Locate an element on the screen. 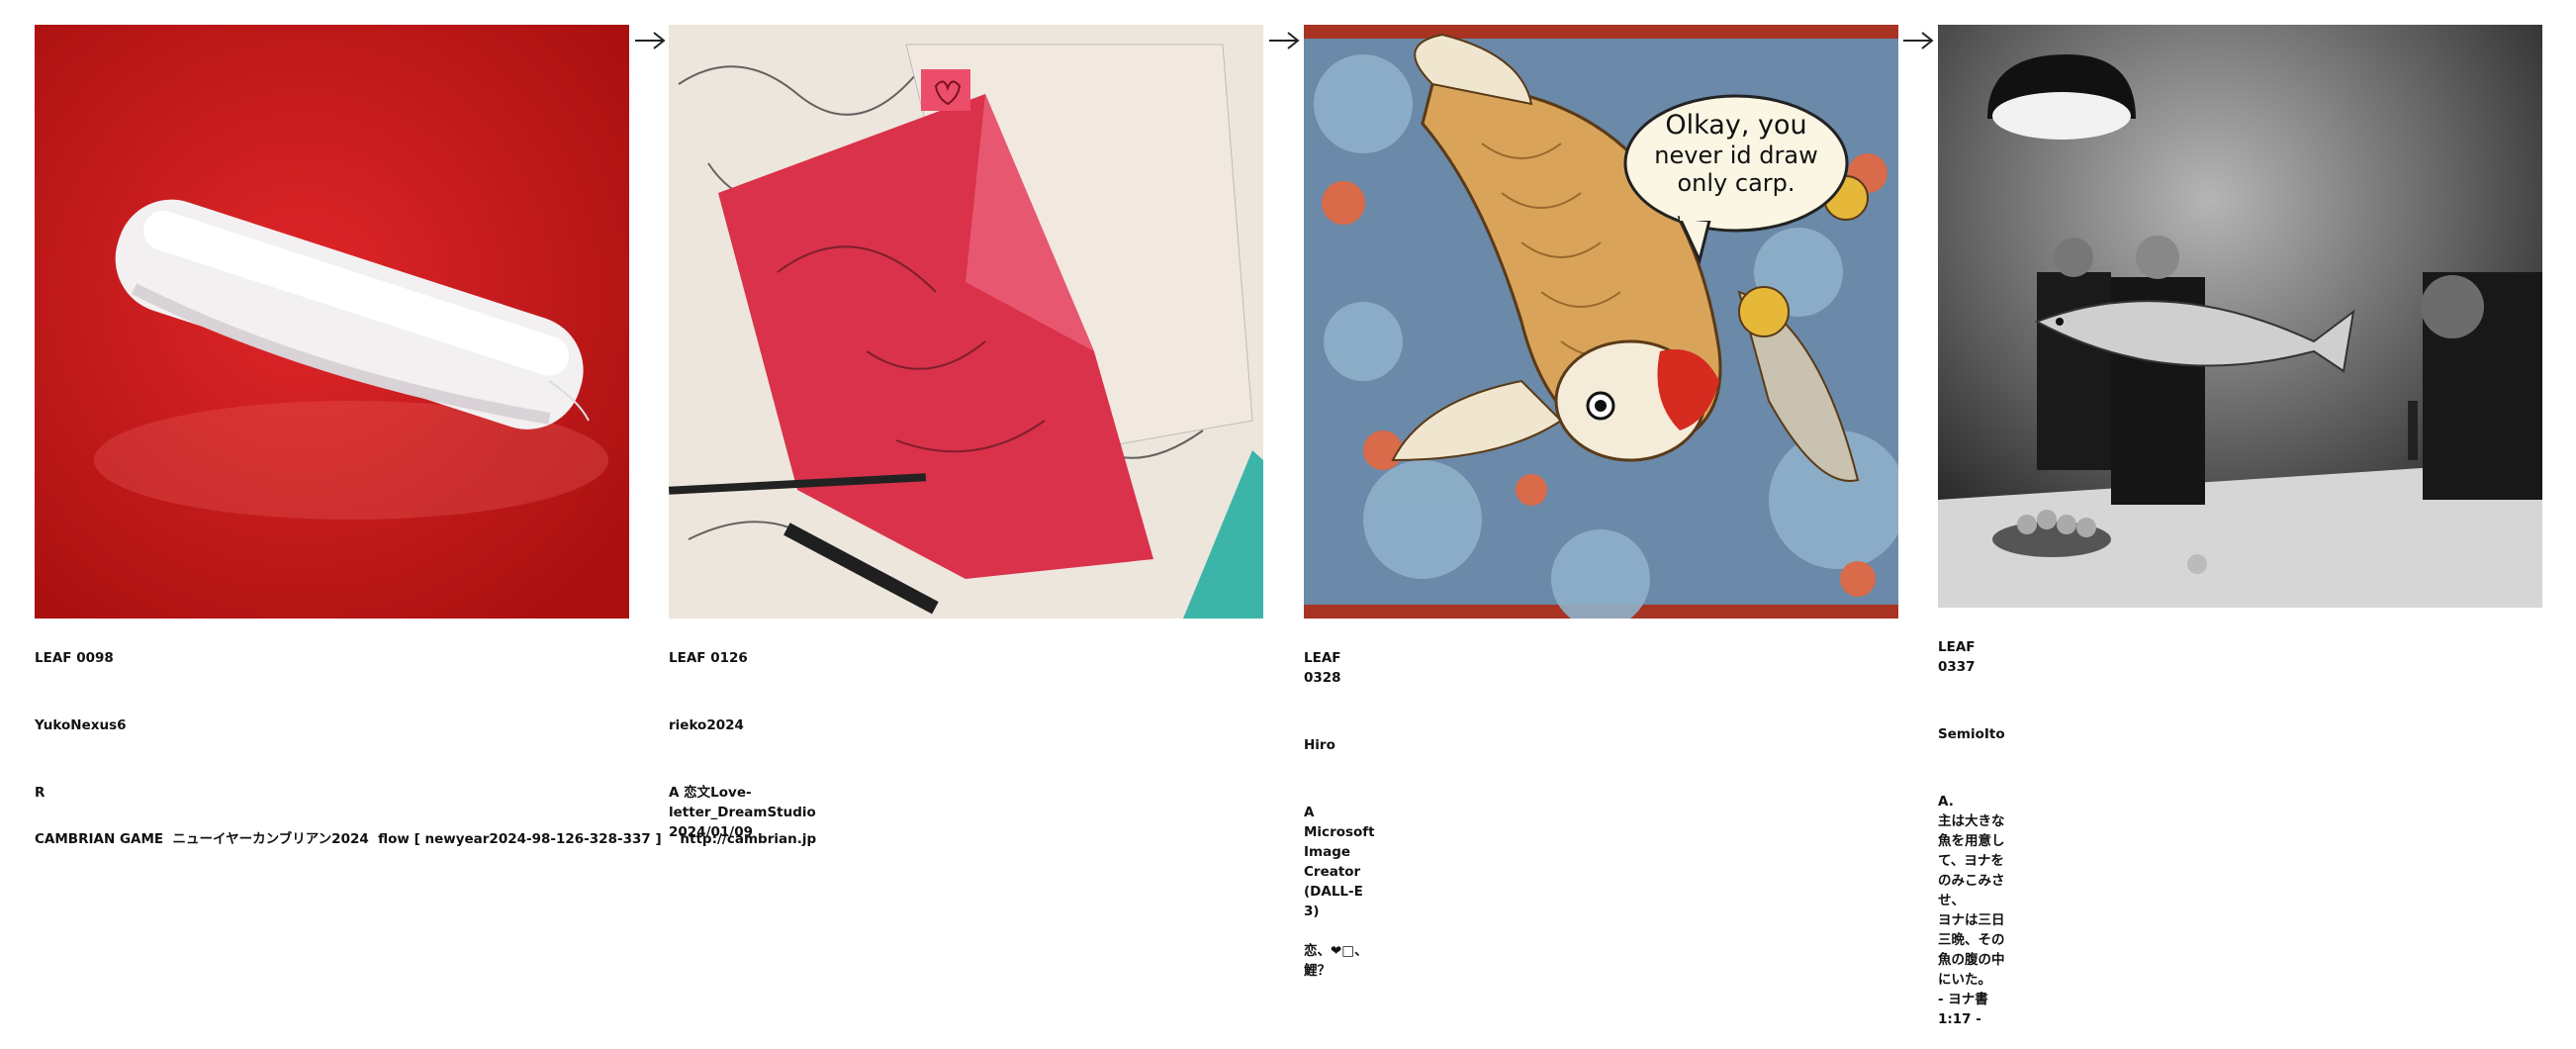  fish-photo-bw is located at coordinates (2240, 316).